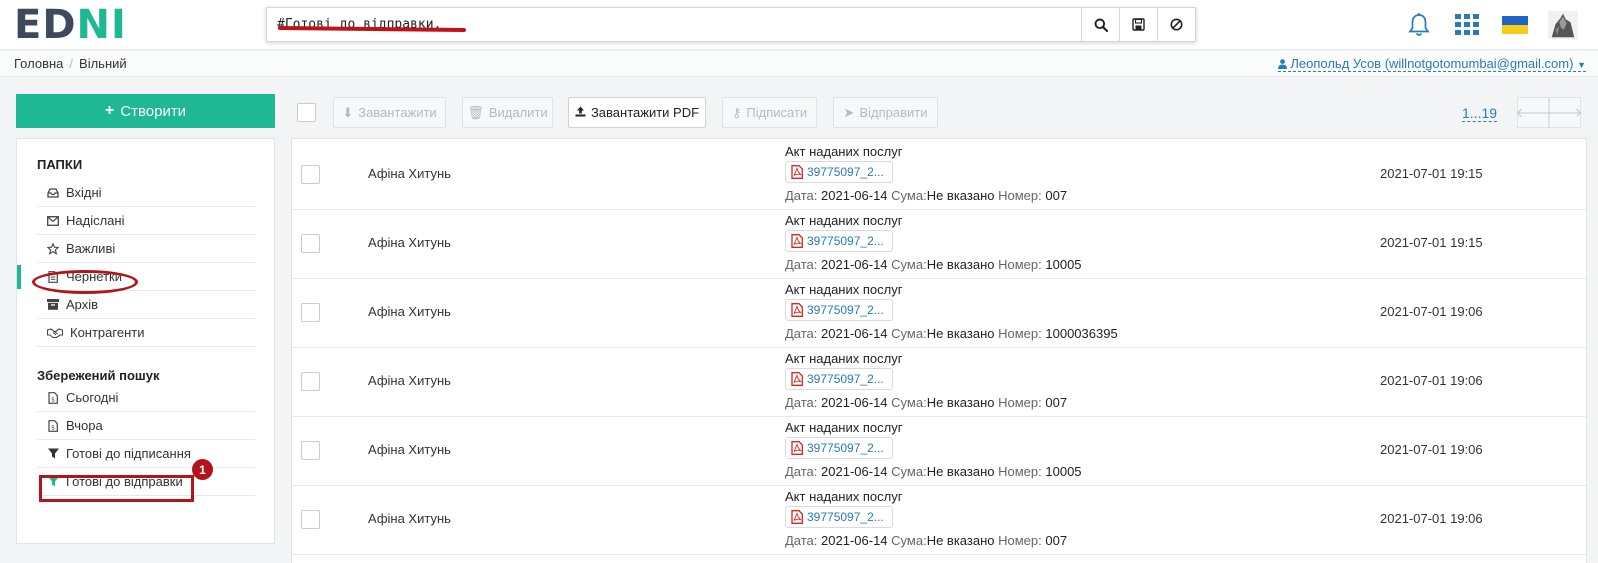 The width and height of the screenshot is (1598, 563). What do you see at coordinates (1056, 402) in the screenshot?
I see `doc-number: 007` at bounding box center [1056, 402].